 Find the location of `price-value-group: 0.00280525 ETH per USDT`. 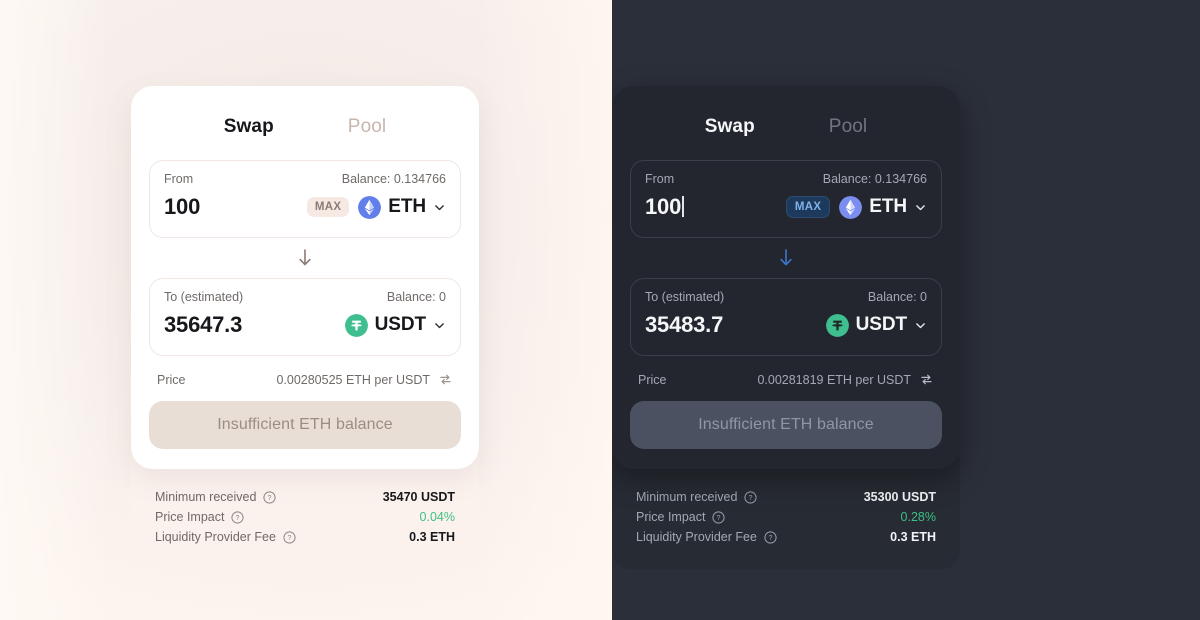

price-value-group: 0.00280525 ETH per USDT is located at coordinates (364, 379).